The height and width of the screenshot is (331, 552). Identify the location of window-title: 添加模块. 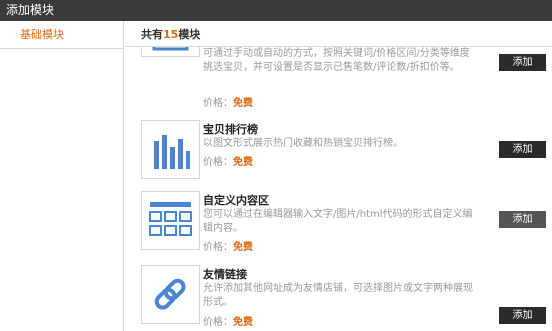
(276, 10).